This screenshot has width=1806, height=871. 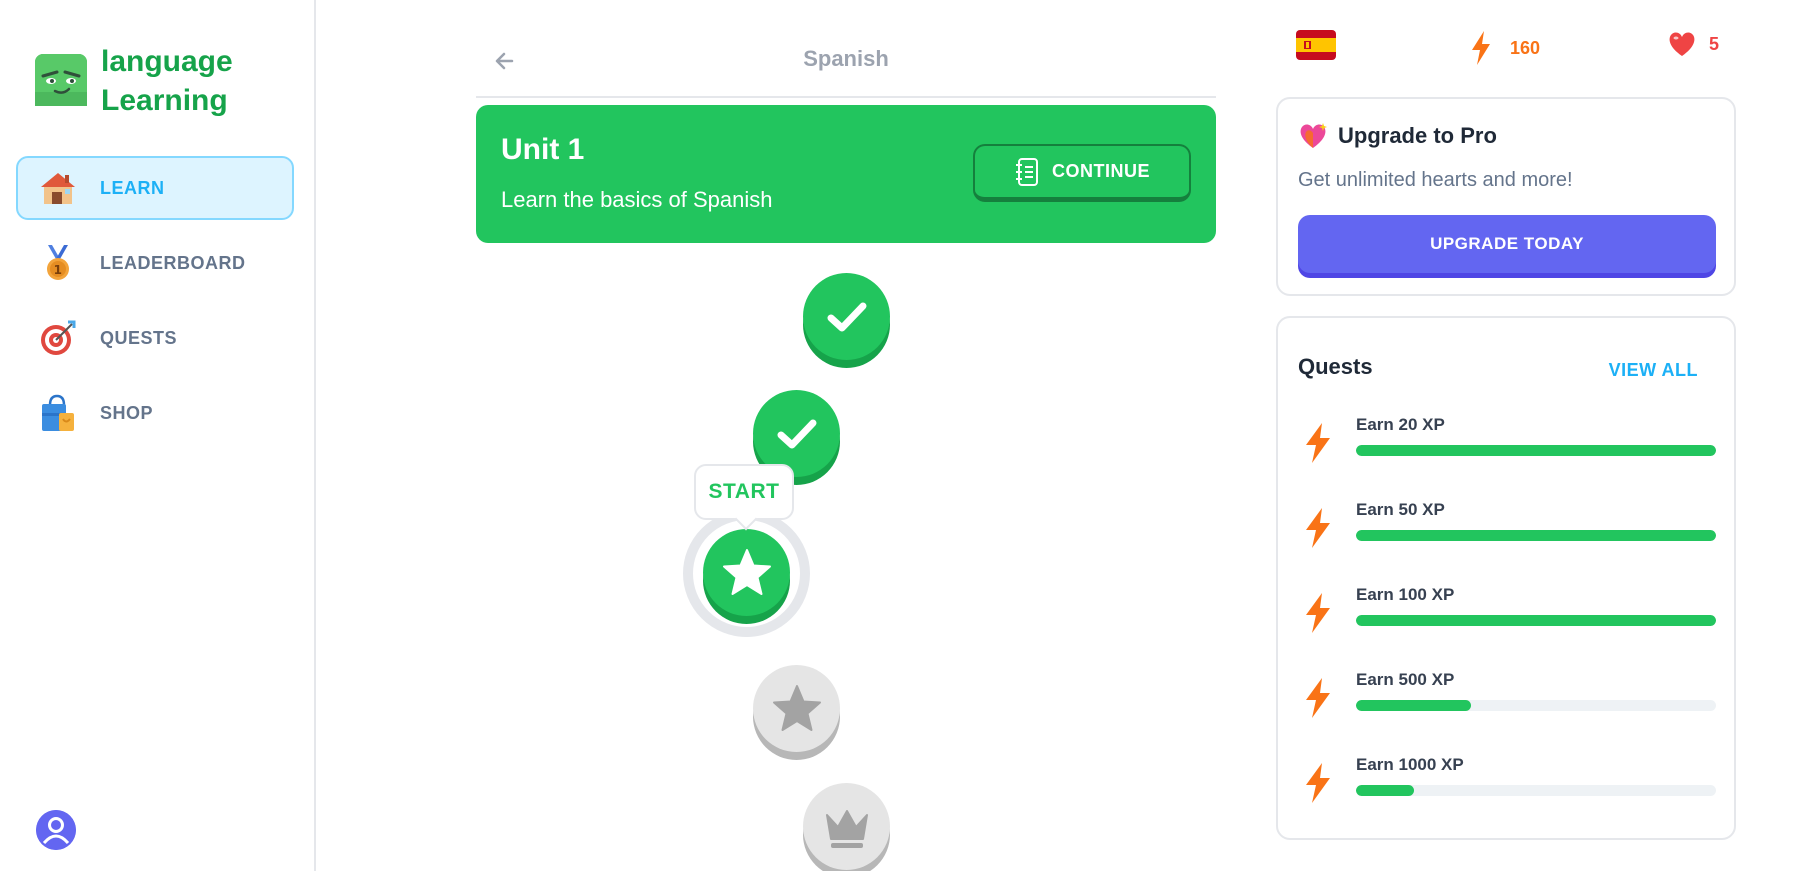 I want to click on user-avatar, so click(x=56, y=830).